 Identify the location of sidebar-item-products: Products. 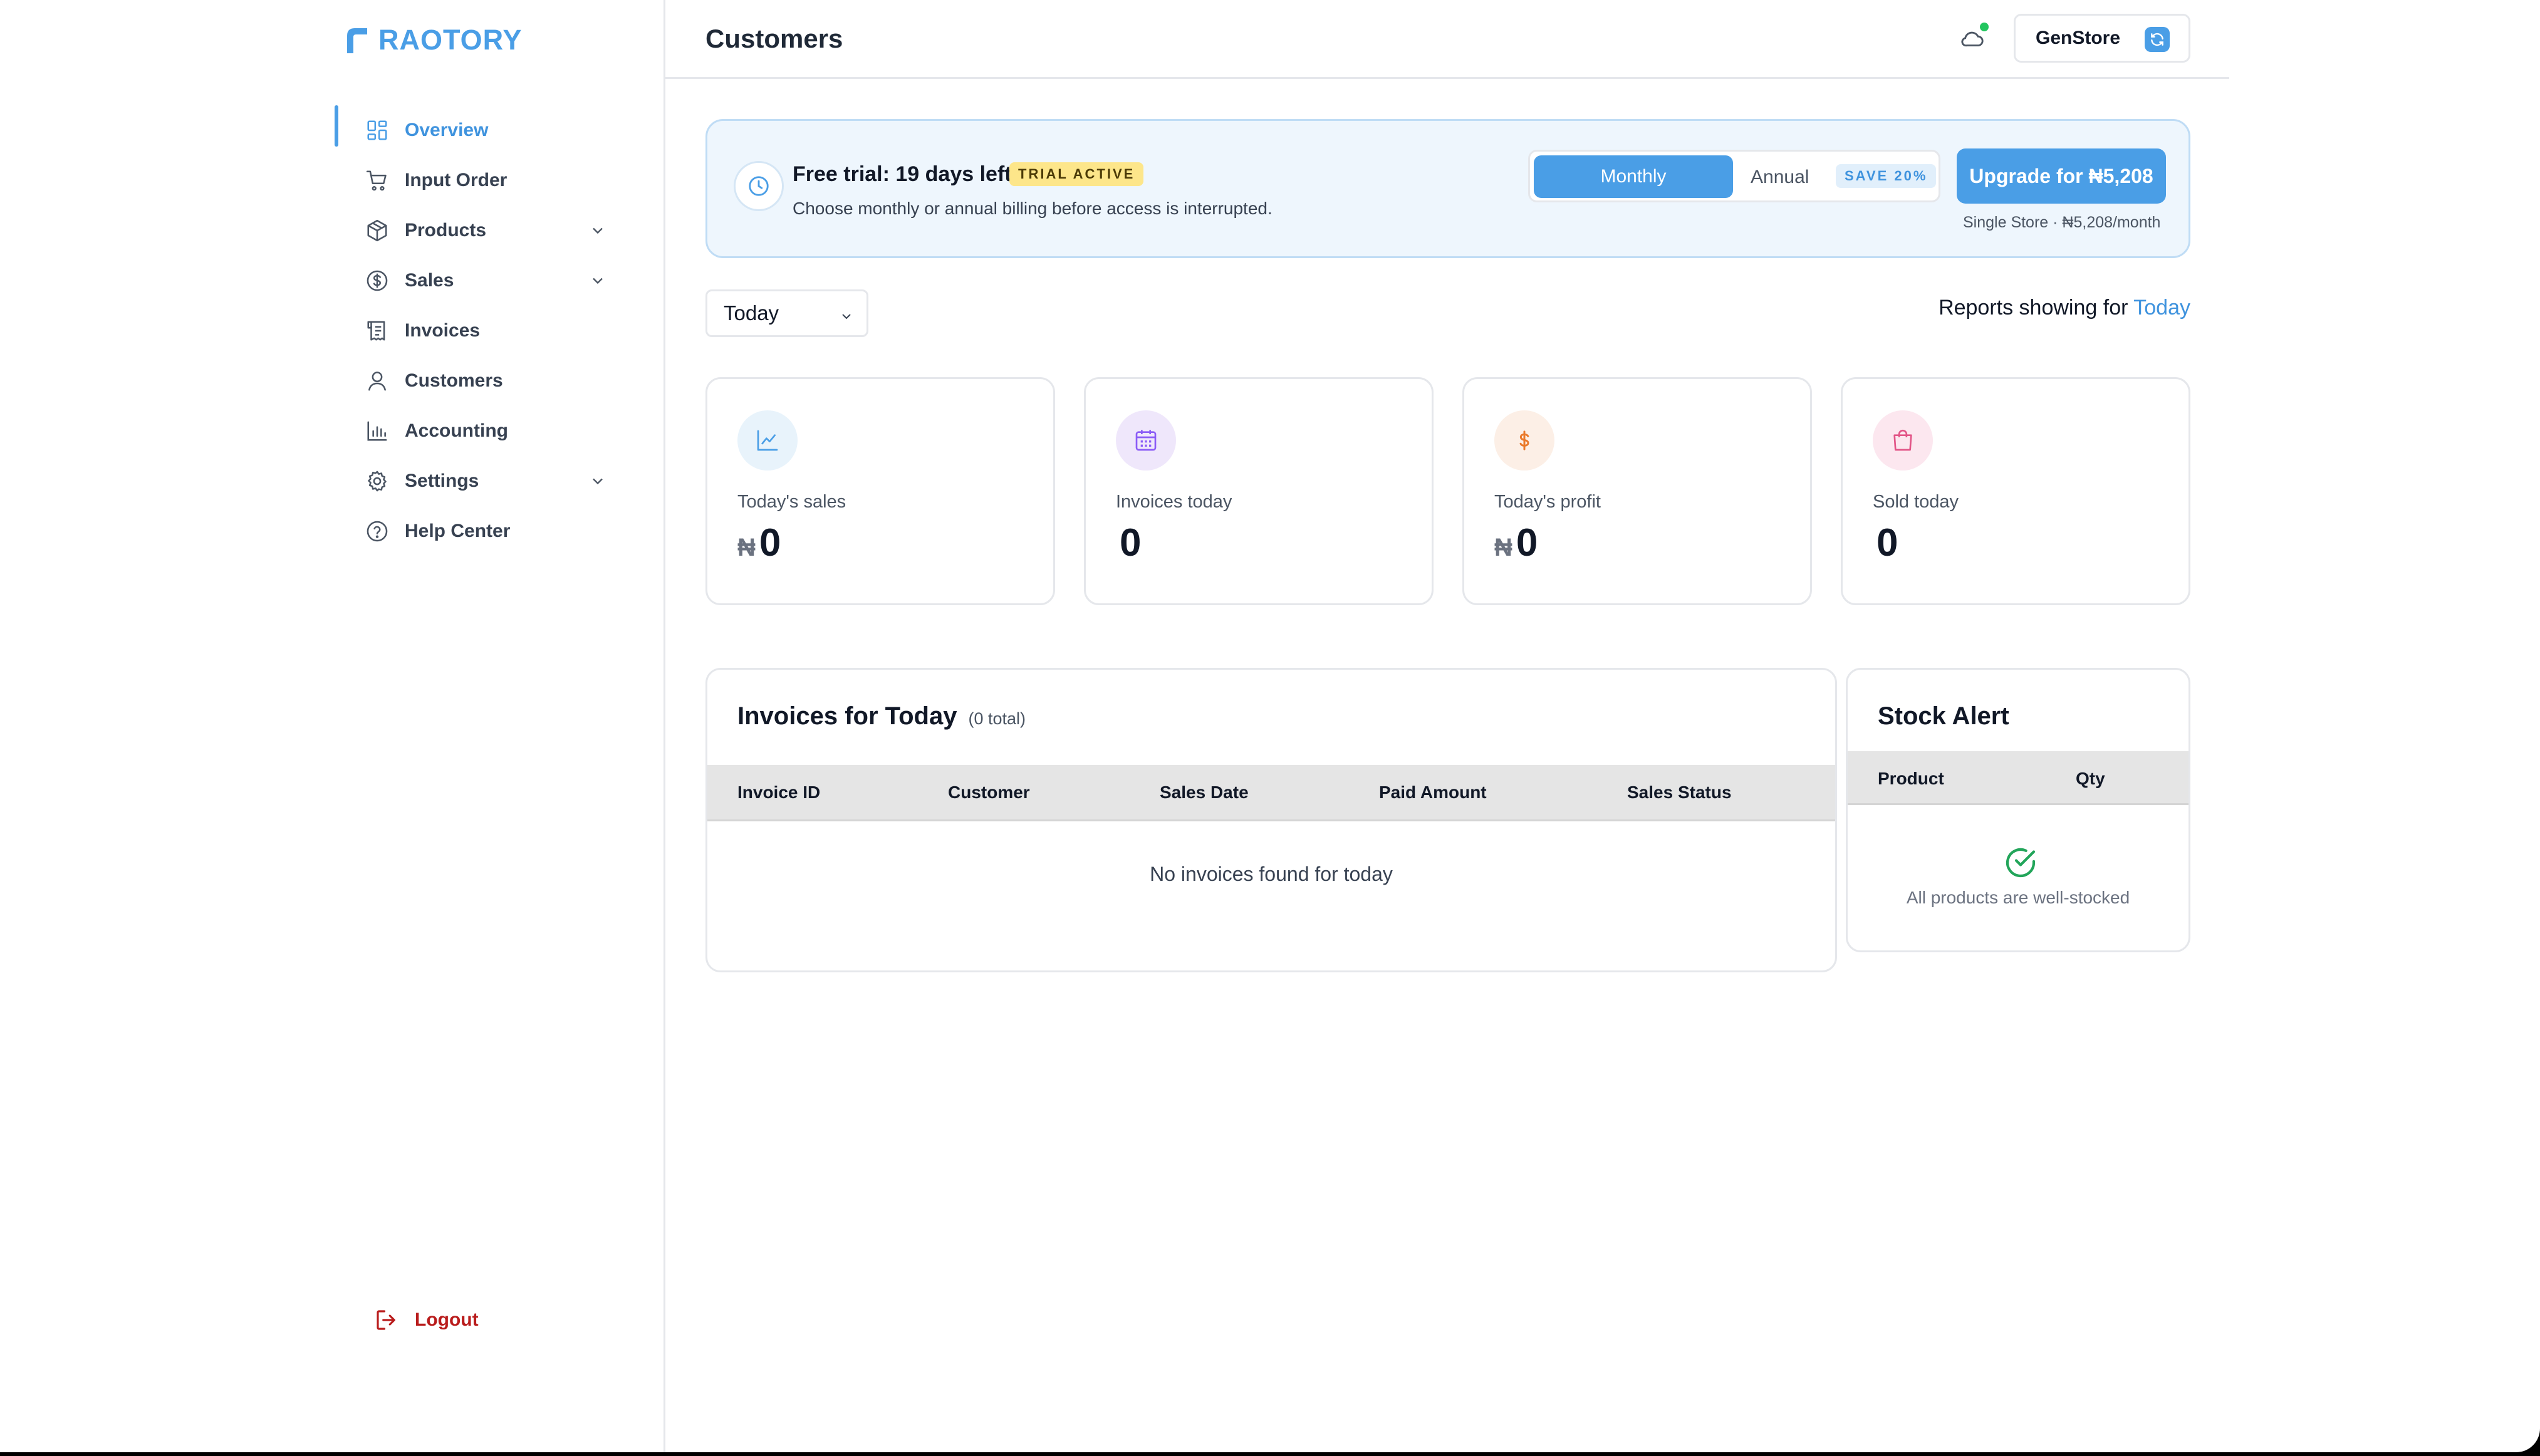
(472, 230).